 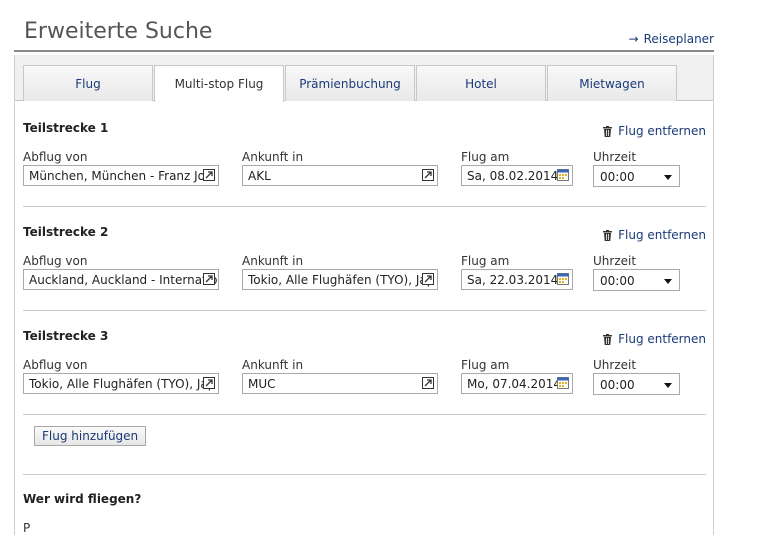 What do you see at coordinates (678, 39) in the screenshot?
I see `trip-planner-label: Reiseplaner` at bounding box center [678, 39].